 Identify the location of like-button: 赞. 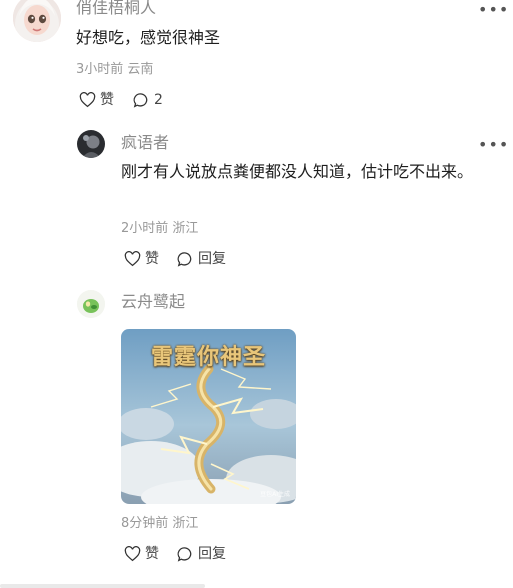
(96, 100).